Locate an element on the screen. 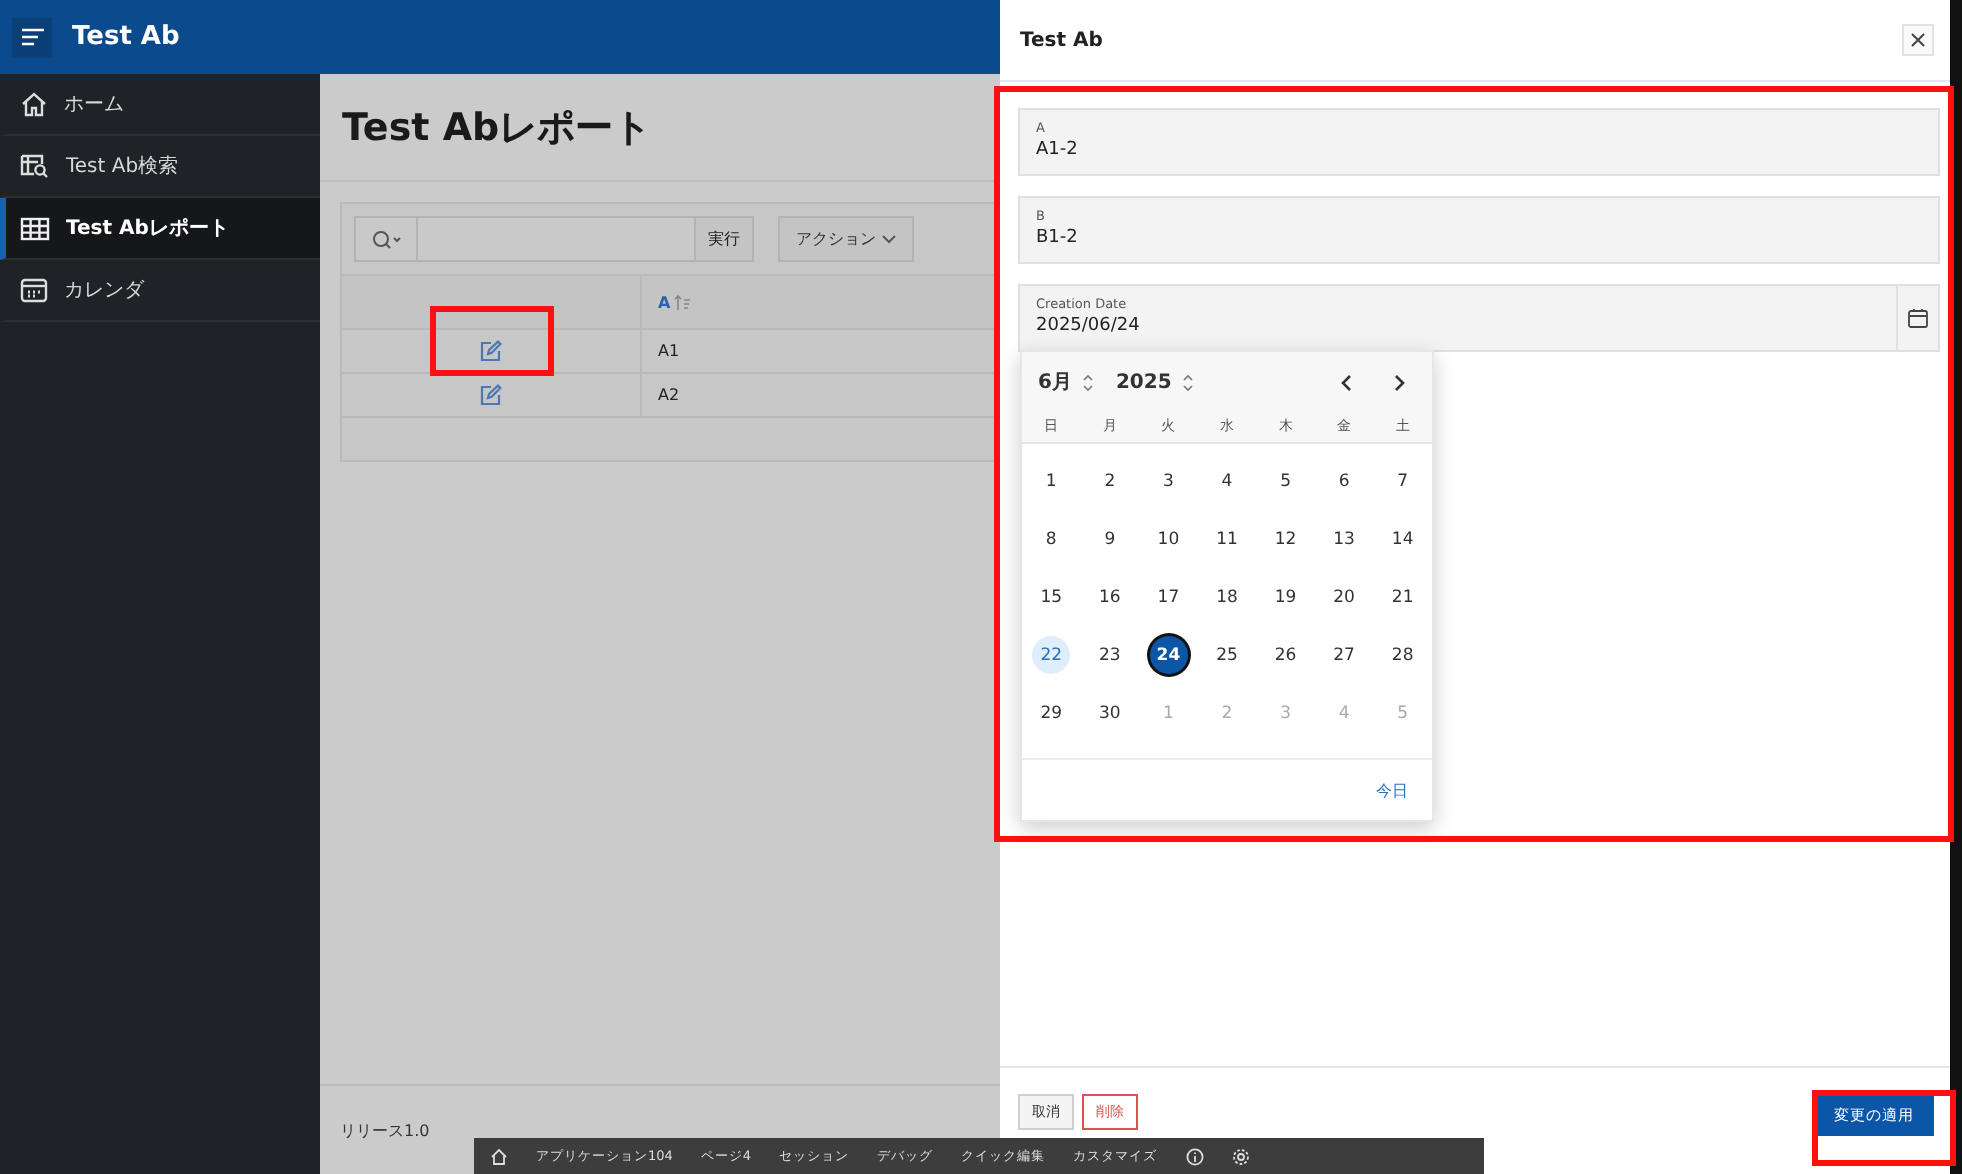 The image size is (1962, 1174). calendar-day: 29 is located at coordinates (1051, 713).